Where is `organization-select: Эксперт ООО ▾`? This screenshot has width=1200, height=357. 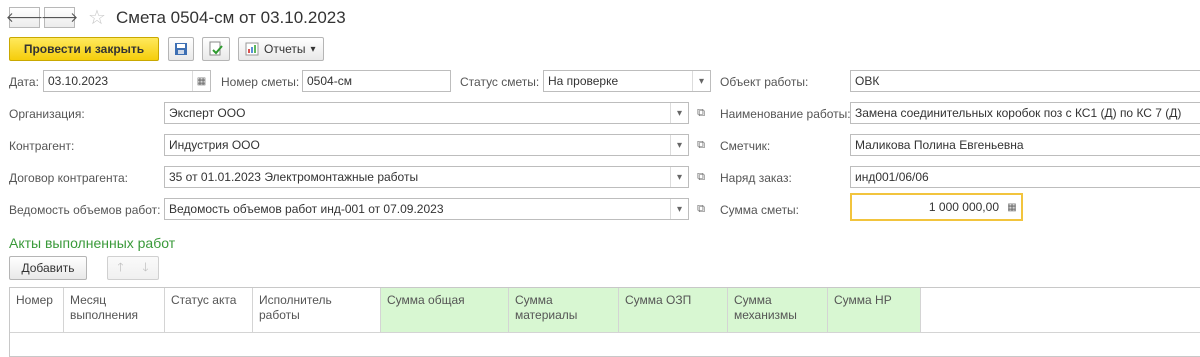
organization-select: Эксперт ООО ▾ is located at coordinates (426, 113).